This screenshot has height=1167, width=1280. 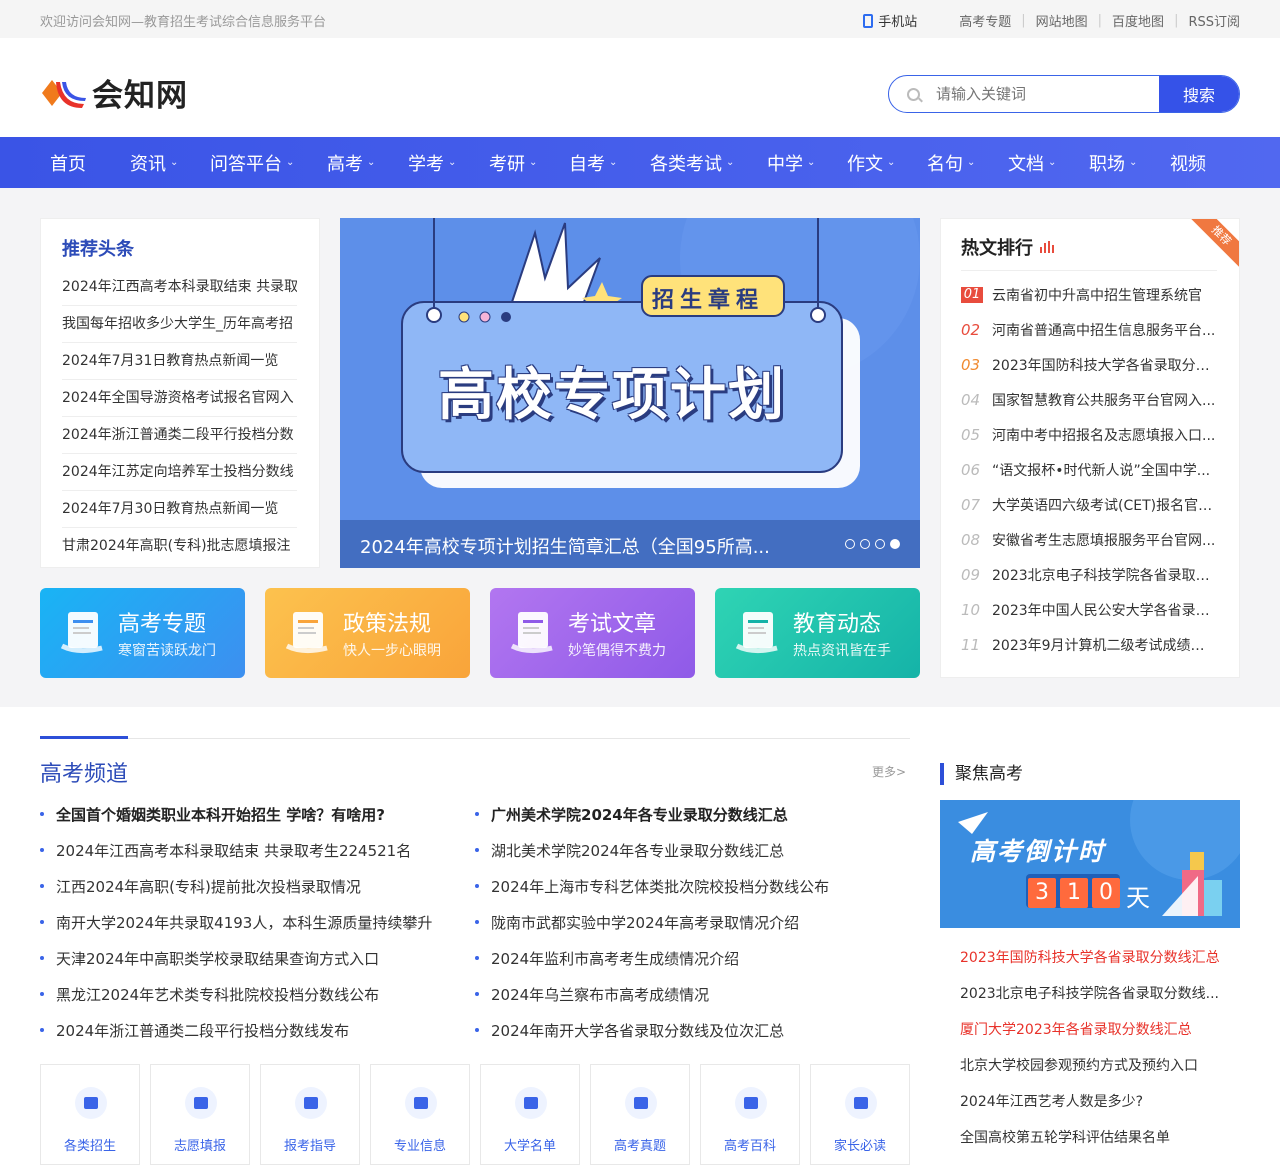 What do you see at coordinates (708, 163) in the screenshot?
I see `nav-item-7: 各类考试 ⌄` at bounding box center [708, 163].